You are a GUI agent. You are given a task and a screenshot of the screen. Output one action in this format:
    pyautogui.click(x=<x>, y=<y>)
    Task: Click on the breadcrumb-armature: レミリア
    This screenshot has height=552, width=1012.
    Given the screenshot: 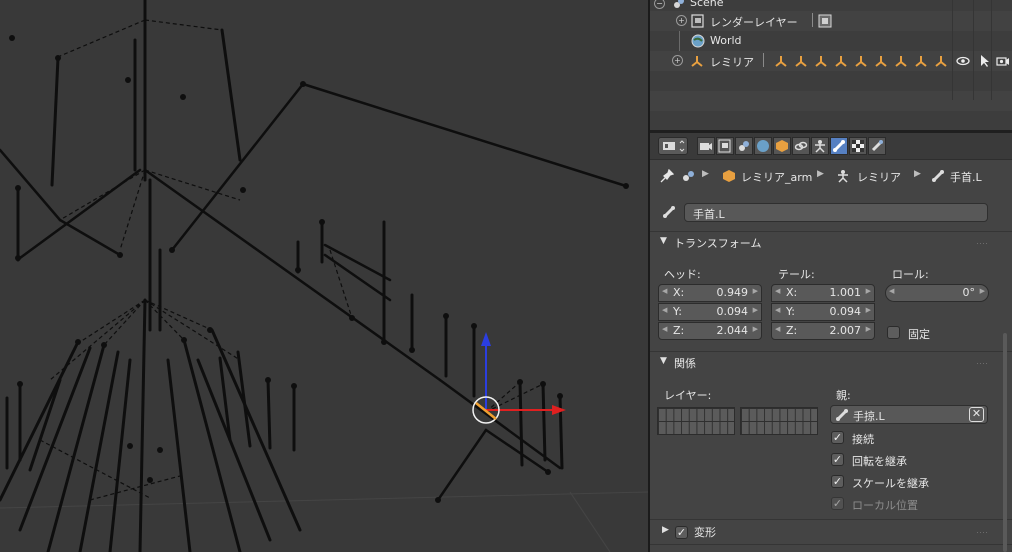 What is the action you would take?
    pyautogui.click(x=879, y=177)
    